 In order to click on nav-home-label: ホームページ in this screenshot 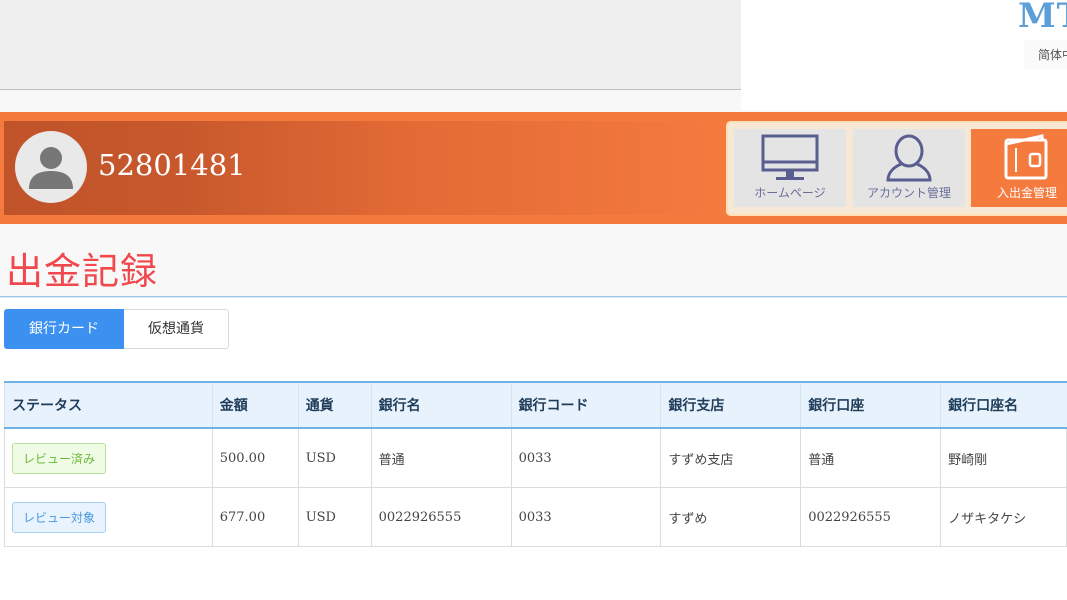, I will do `click(790, 193)`.